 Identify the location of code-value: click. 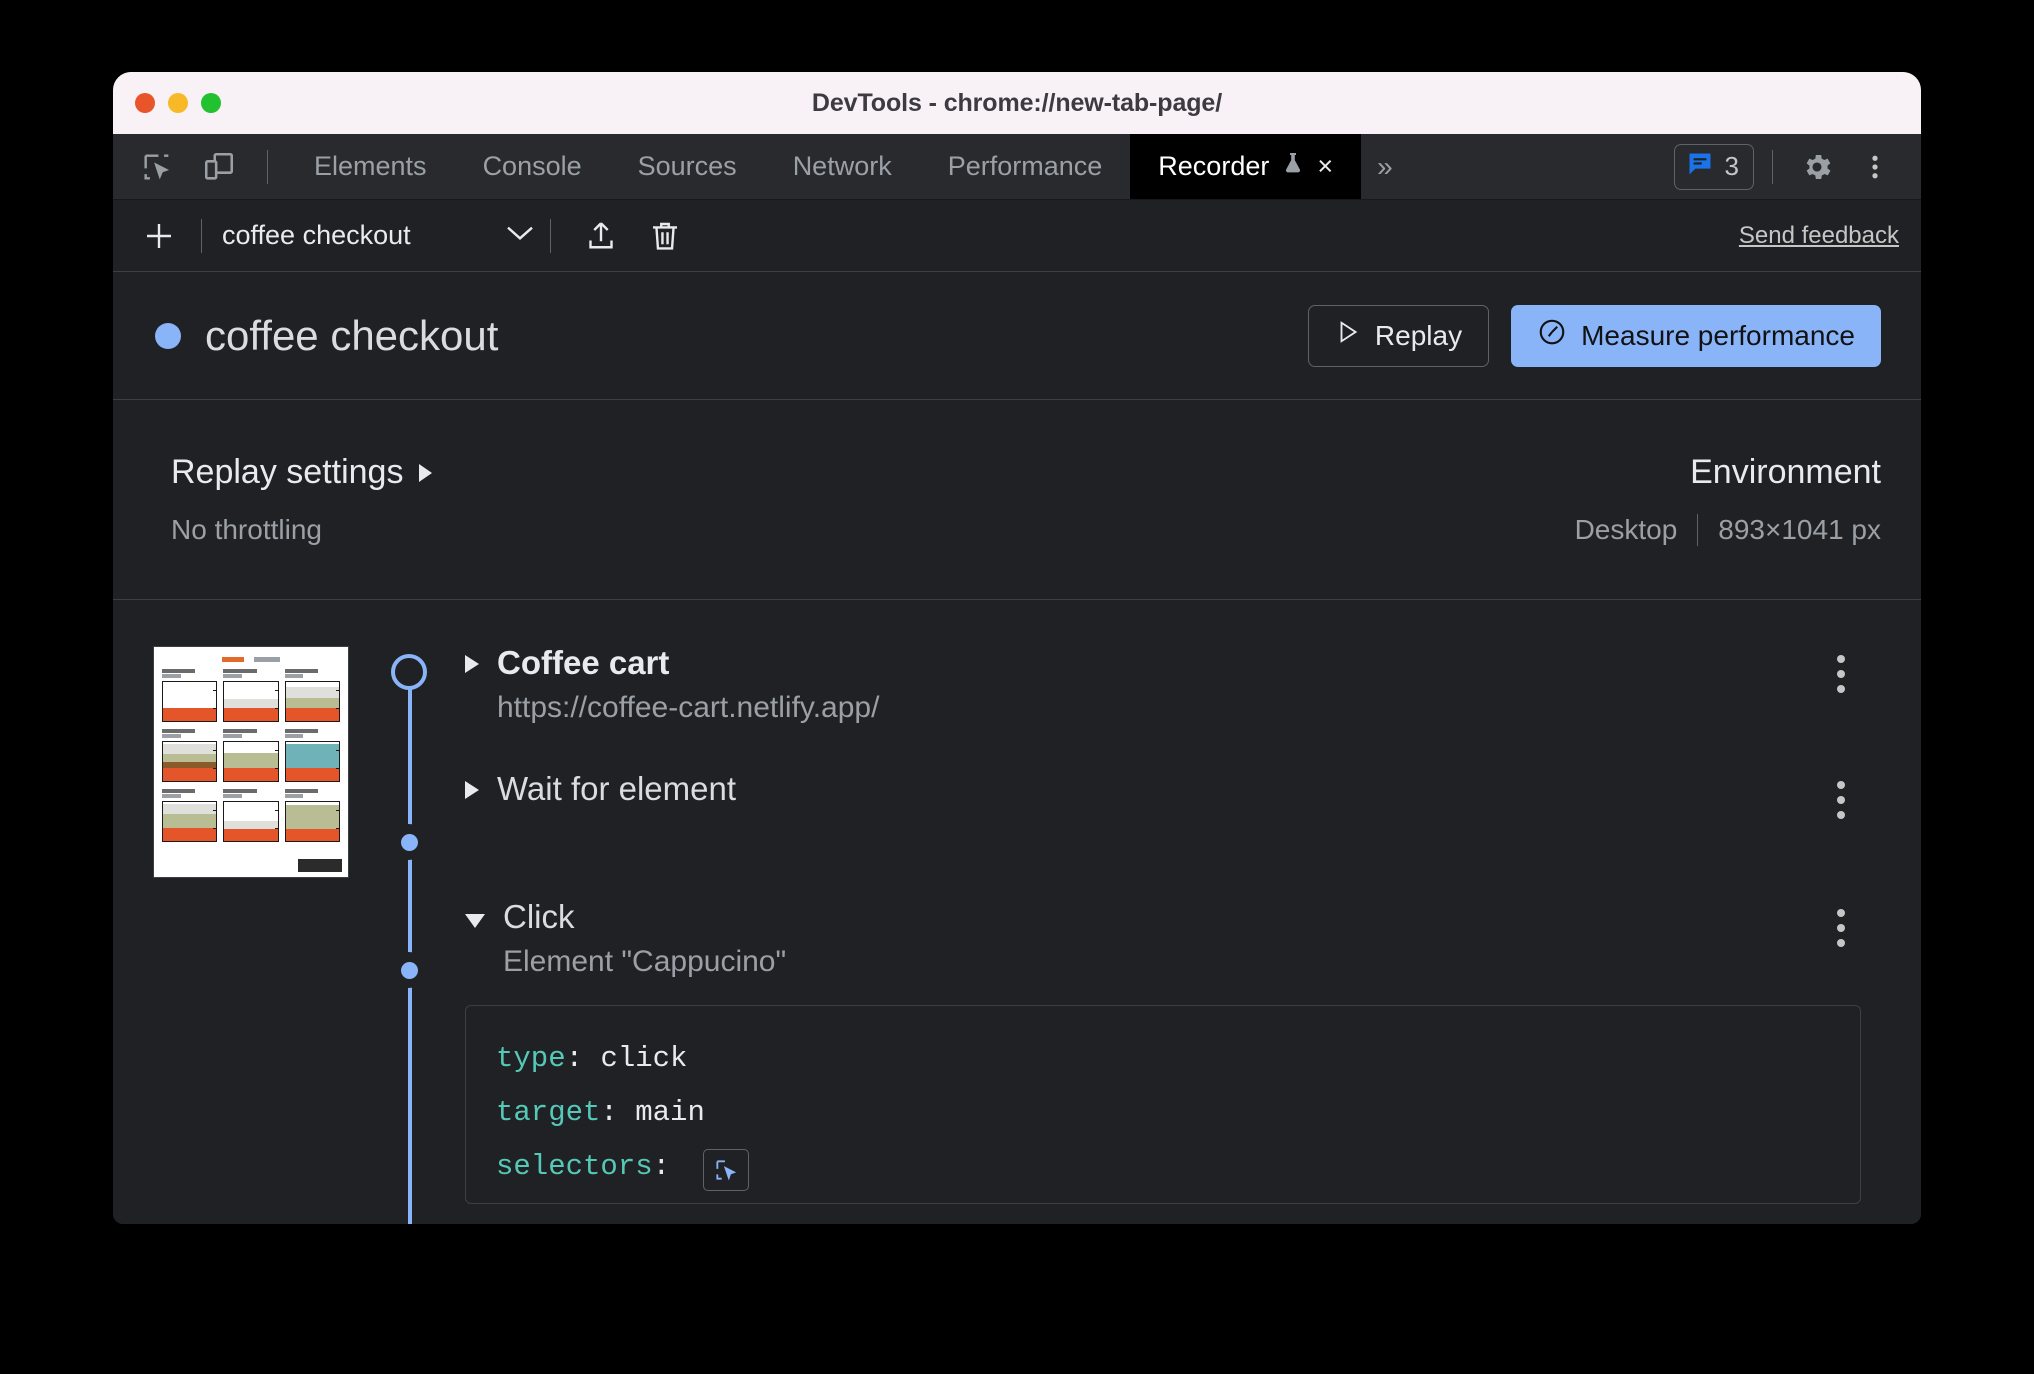
(644, 1059).